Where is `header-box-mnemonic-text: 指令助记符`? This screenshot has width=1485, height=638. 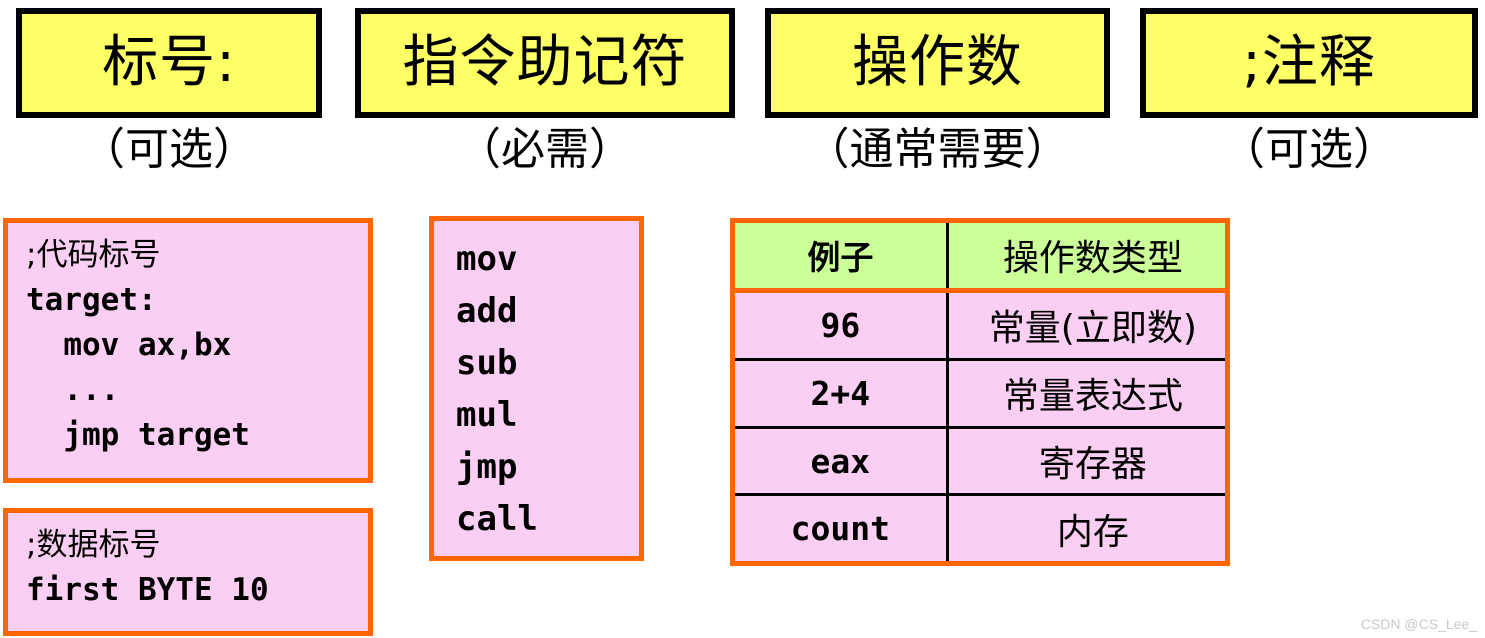 header-box-mnemonic-text: 指令助记符 is located at coordinates (545, 62).